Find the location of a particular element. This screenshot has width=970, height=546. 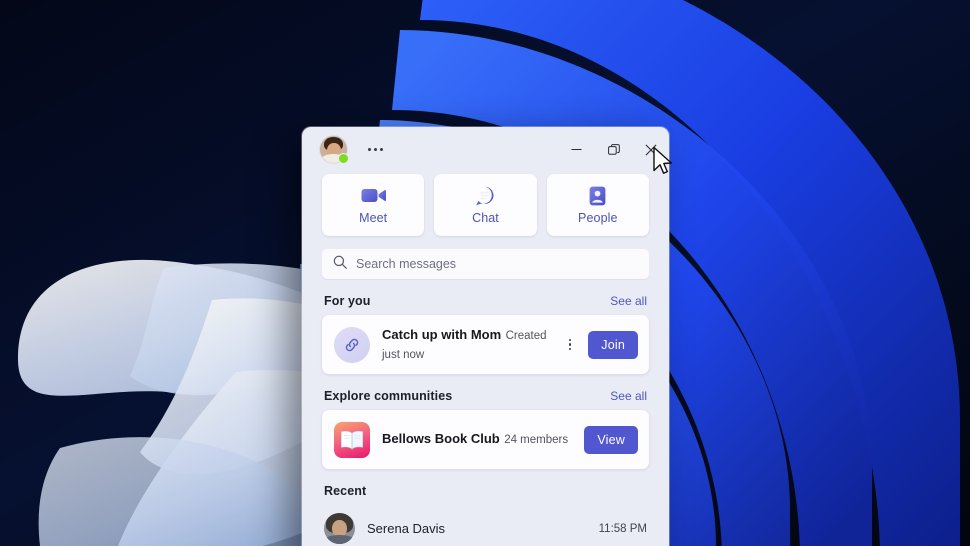

avatar-body is located at coordinates (339, 539).